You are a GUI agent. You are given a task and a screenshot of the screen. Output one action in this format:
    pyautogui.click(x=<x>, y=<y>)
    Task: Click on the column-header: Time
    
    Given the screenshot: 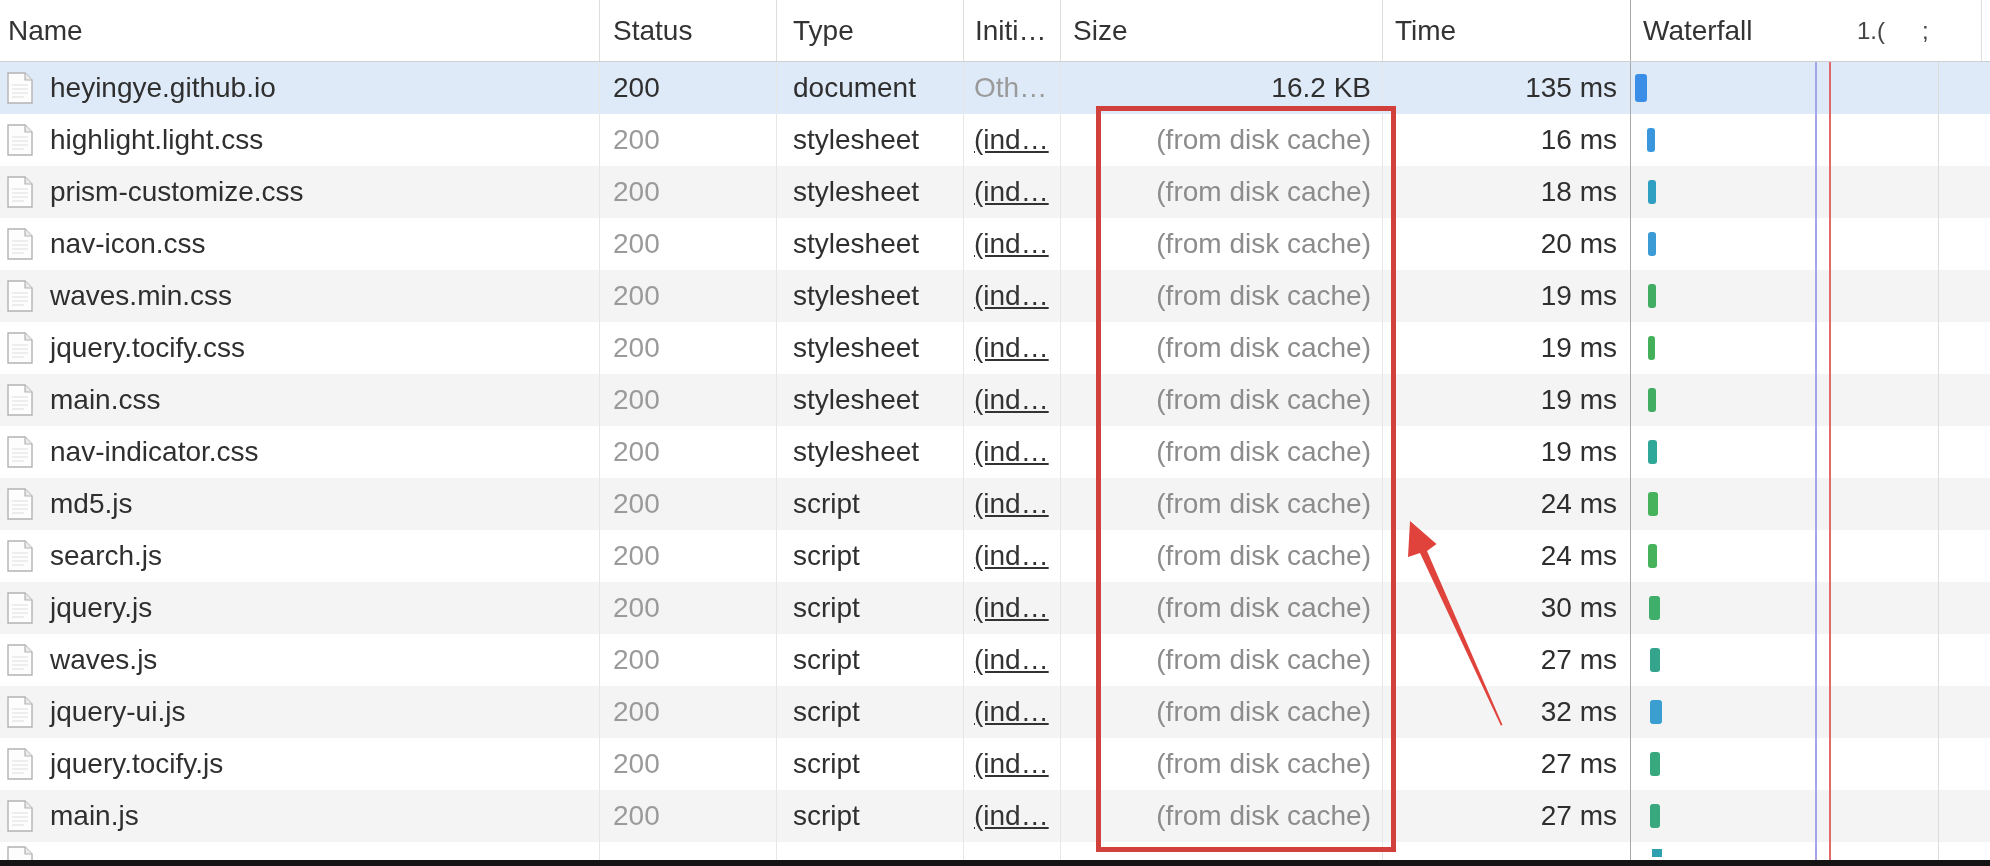 What is the action you would take?
    pyautogui.click(x=1426, y=30)
    